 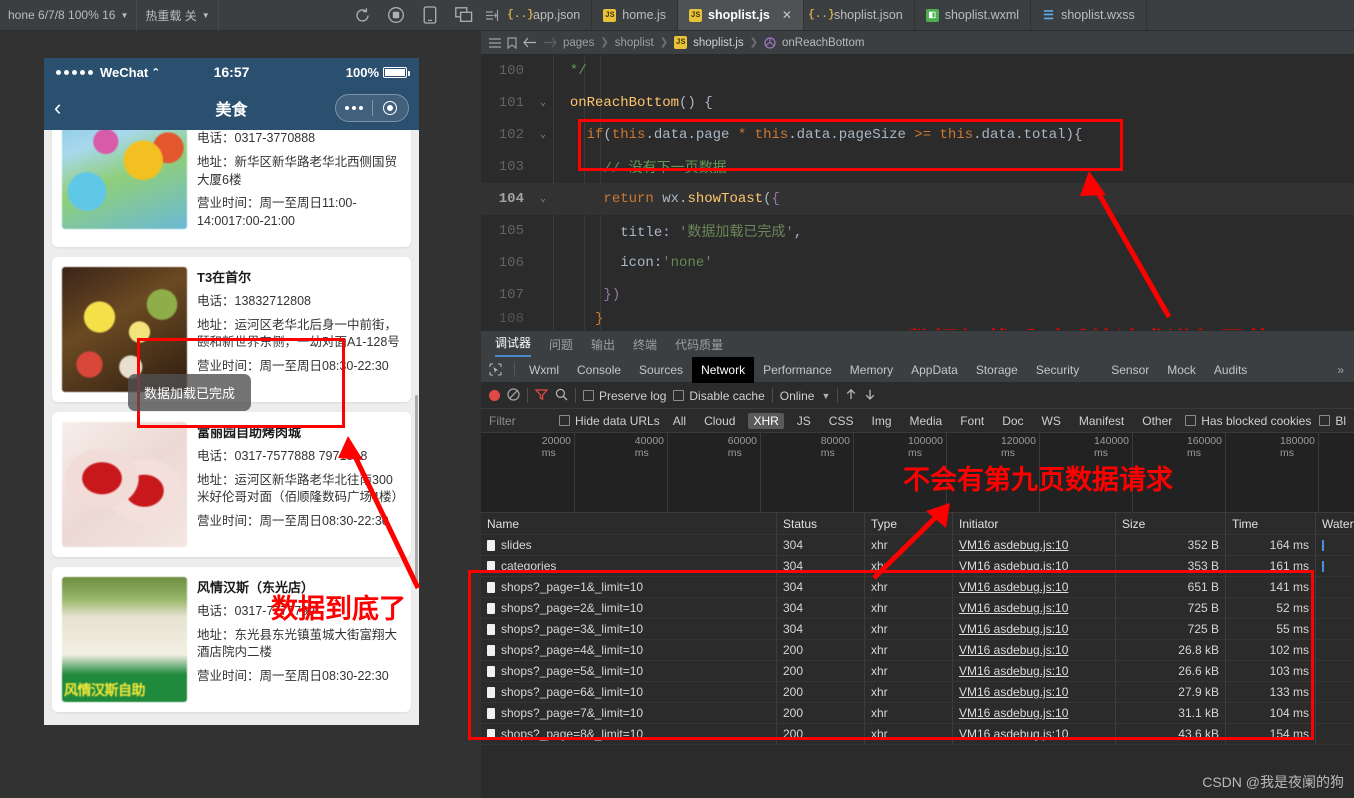 What do you see at coordinates (719, 421) in the screenshot?
I see `filter-type-cloud: Cloud` at bounding box center [719, 421].